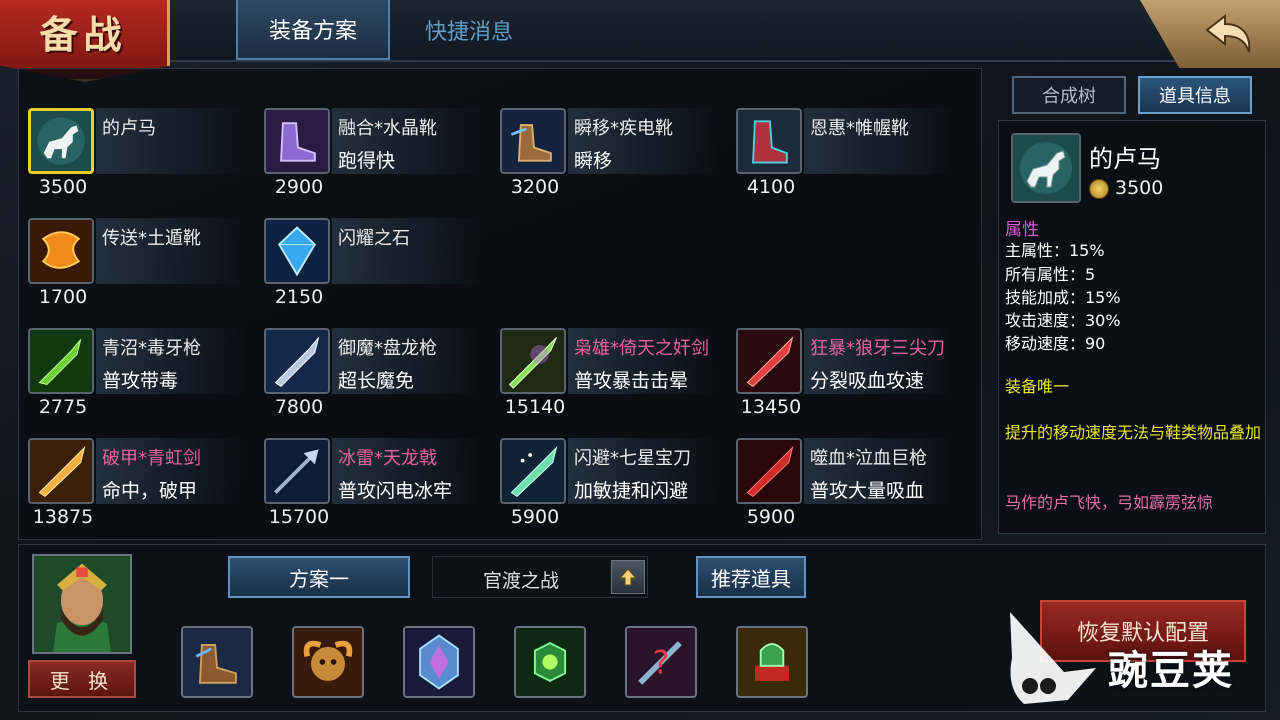 This screenshot has height=720, width=1280. What do you see at coordinates (407, 141) in the screenshot?
I see `item-info: 融合*水晶靴 跑得快` at bounding box center [407, 141].